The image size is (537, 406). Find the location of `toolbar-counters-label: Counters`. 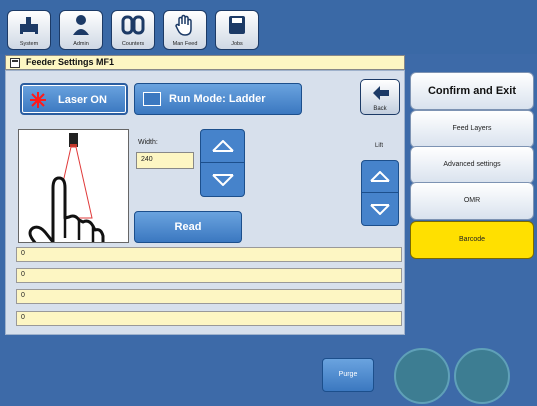

toolbar-counters-label: Counters is located at coordinates (133, 44).